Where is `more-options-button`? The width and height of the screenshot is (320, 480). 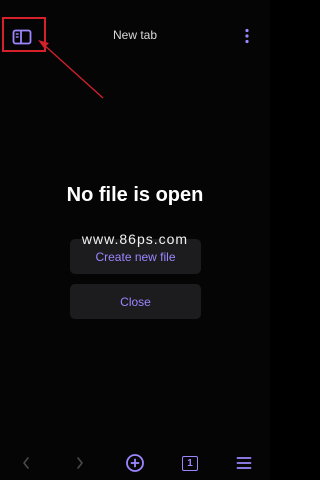
more-options-button is located at coordinates (247, 36).